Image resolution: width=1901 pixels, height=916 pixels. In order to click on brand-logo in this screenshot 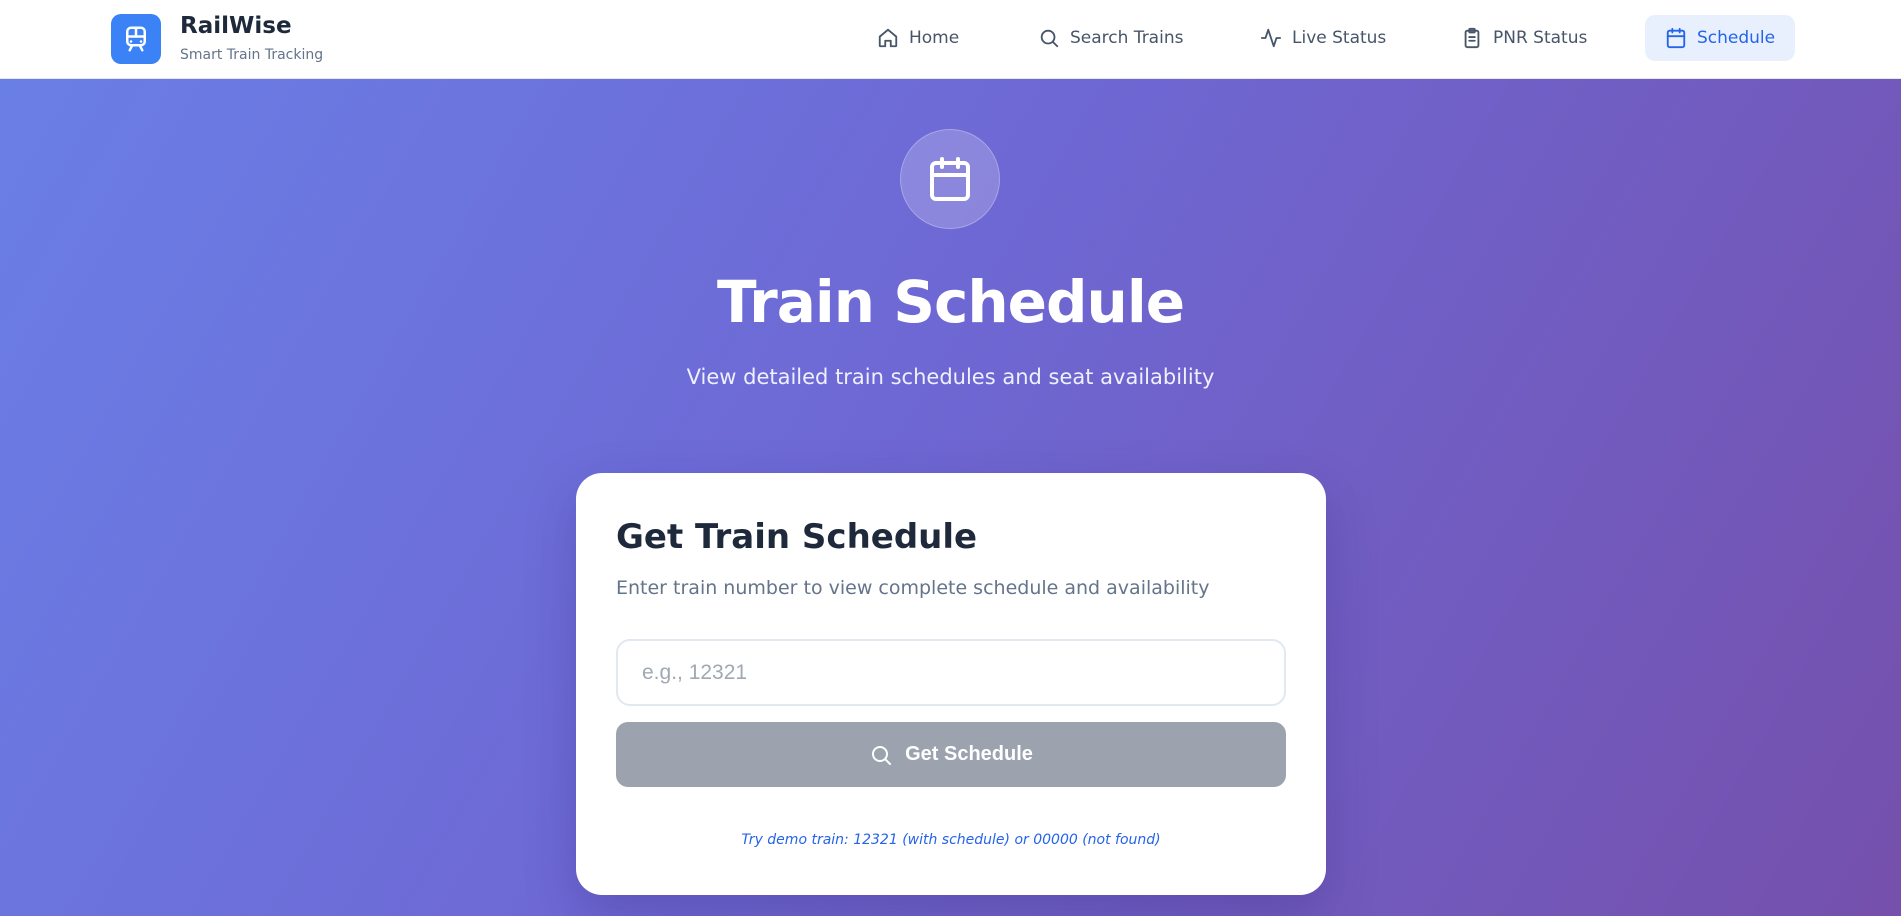, I will do `click(136, 39)`.